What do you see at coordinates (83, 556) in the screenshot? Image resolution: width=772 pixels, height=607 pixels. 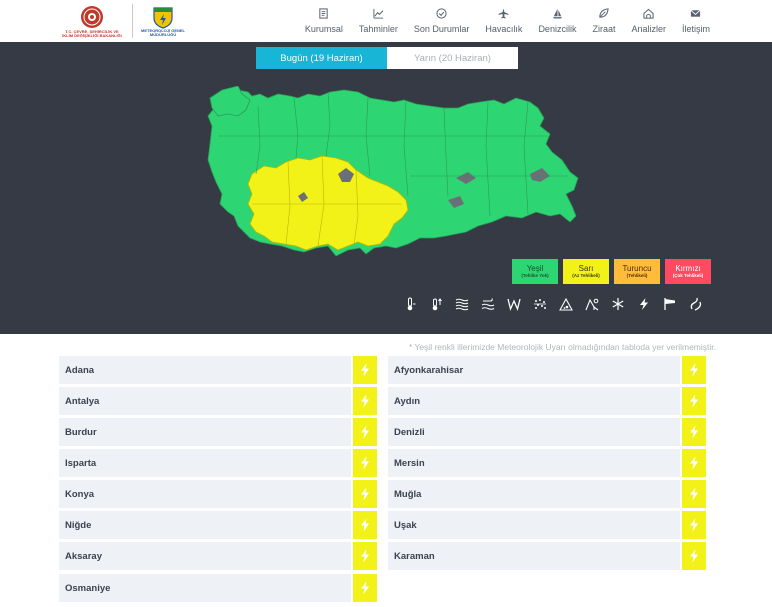 I see `province-name: Aksaray` at bounding box center [83, 556].